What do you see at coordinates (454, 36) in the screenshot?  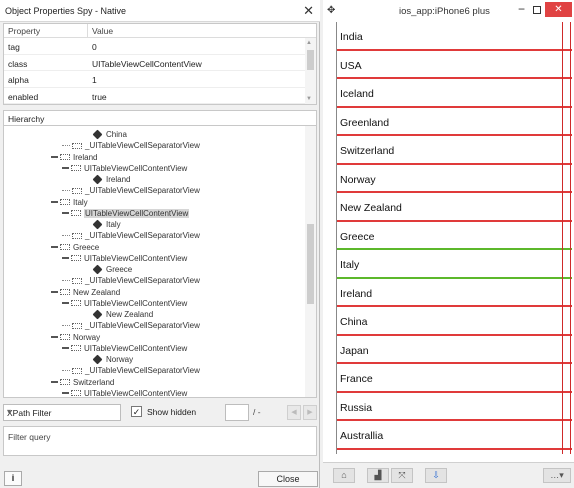 I see `table-cell: India` at bounding box center [454, 36].